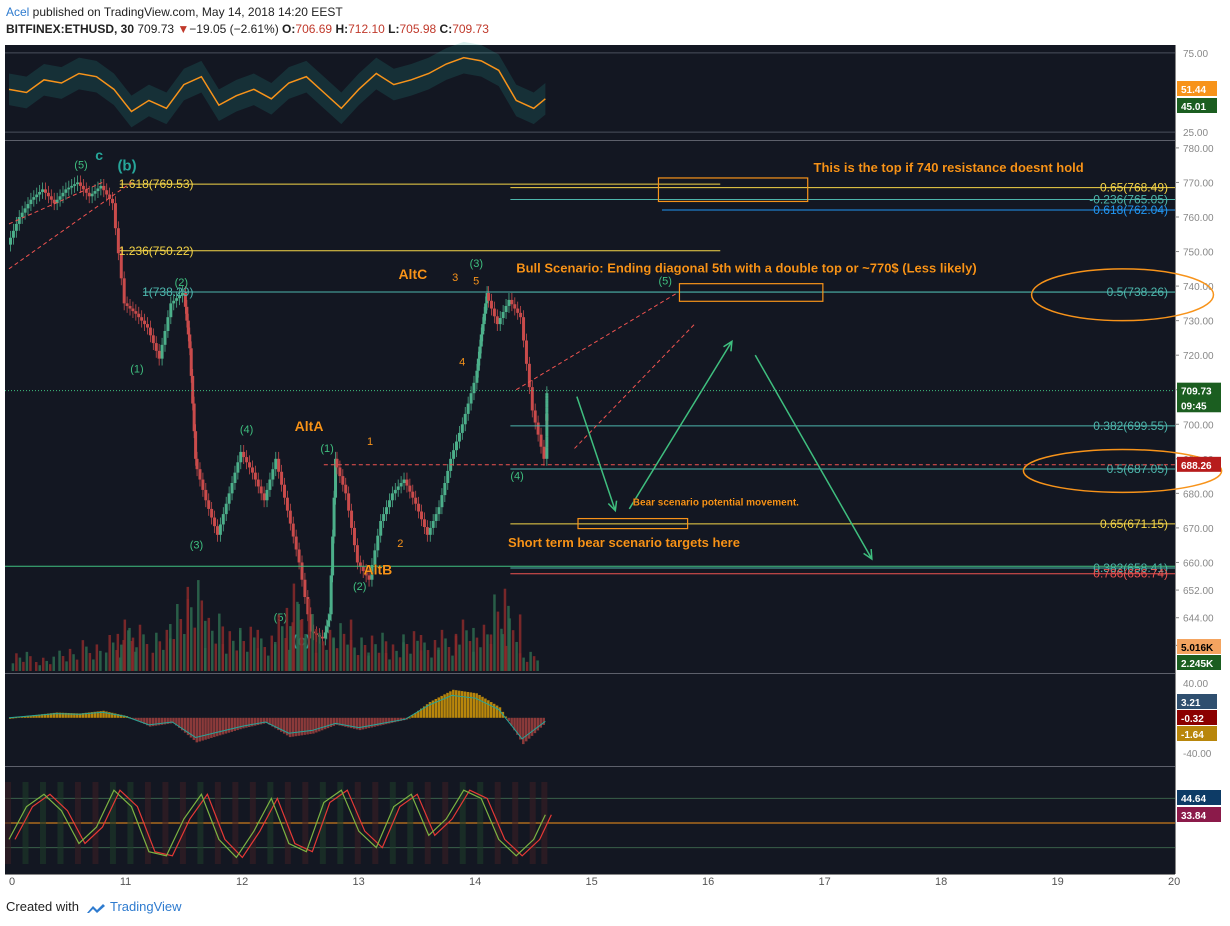  Describe the element at coordinates (1193, 816) in the screenshot. I see `stoch-badge-label: 33.84` at that location.